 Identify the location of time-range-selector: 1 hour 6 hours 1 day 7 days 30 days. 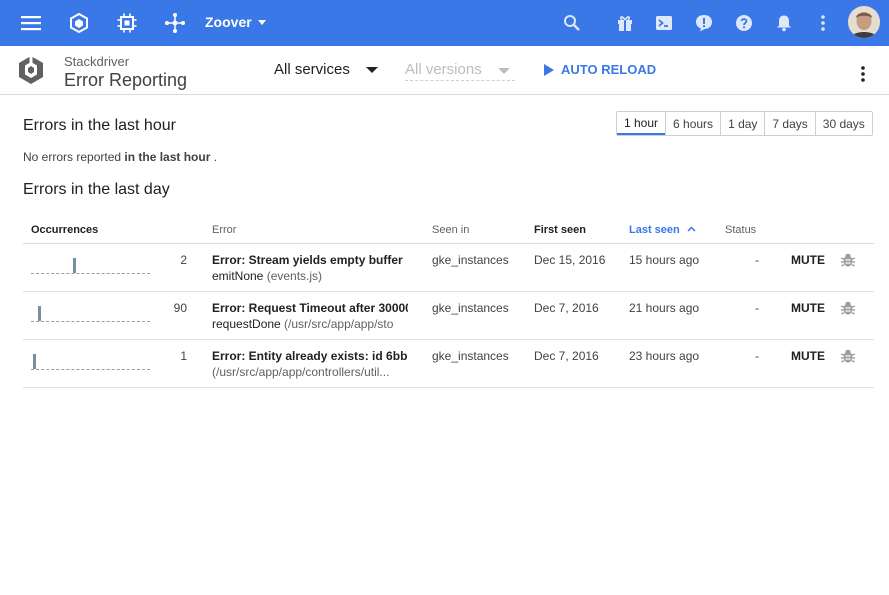
(744, 123).